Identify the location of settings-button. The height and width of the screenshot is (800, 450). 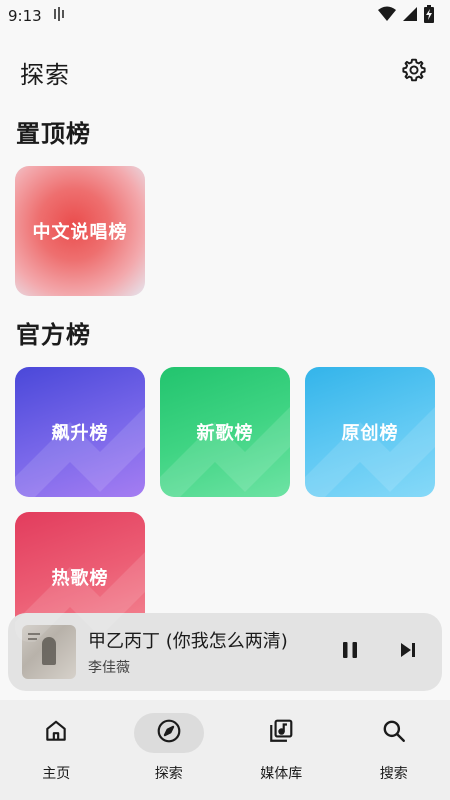
(414, 72).